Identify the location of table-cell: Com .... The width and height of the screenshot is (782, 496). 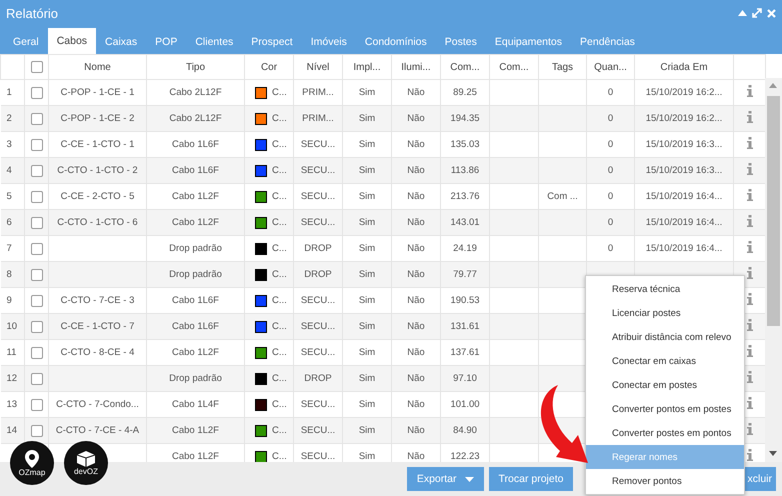
(562, 196).